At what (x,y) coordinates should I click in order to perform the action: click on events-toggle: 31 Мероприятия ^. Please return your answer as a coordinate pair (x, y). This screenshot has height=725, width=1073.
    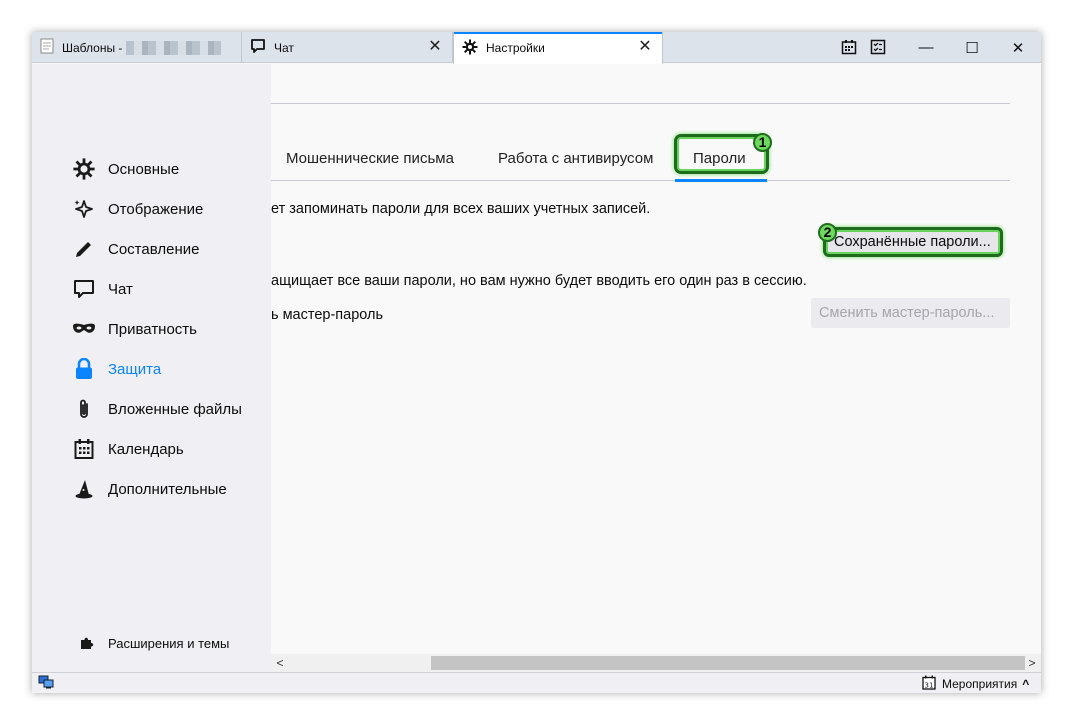
    Looking at the image, I should click on (975, 684).